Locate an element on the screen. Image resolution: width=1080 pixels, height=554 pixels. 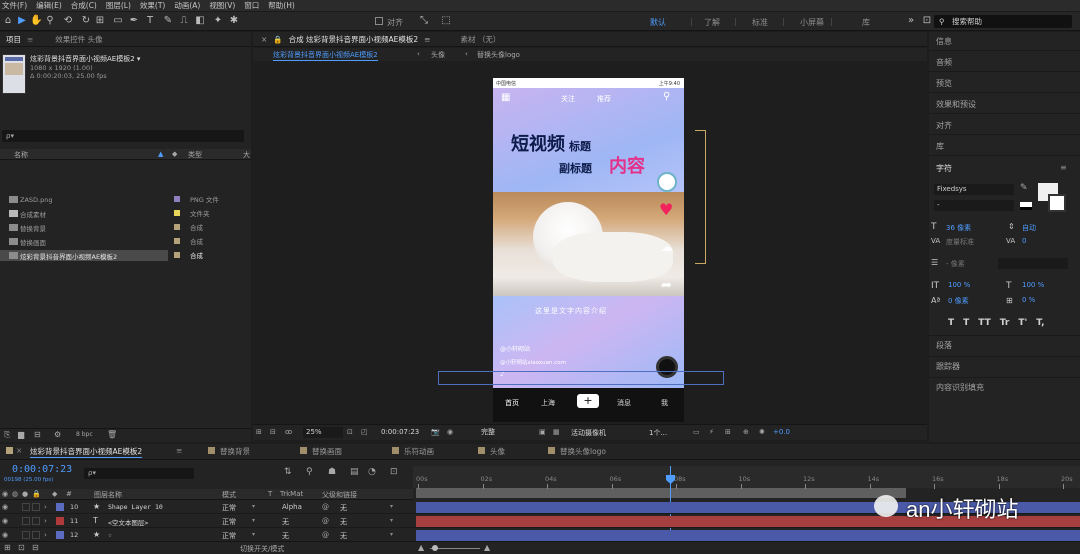
snap-checkbox is located at coordinates (379, 21).